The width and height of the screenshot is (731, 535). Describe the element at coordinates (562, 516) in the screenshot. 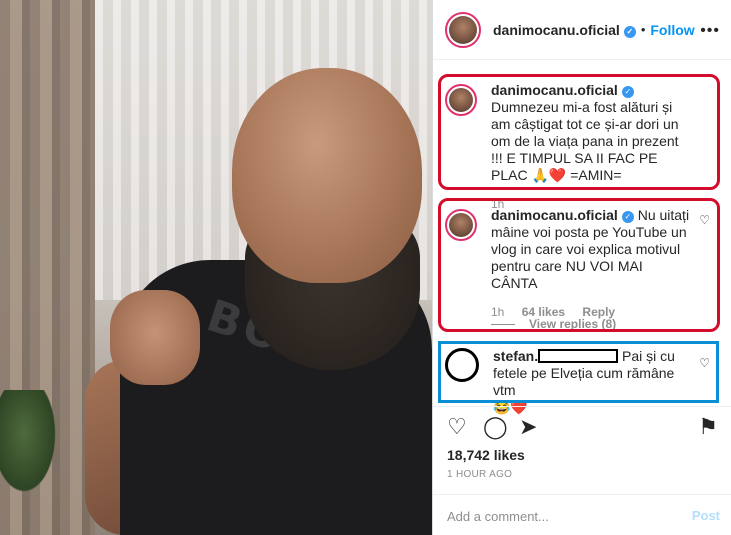

I see `comment-input` at that location.